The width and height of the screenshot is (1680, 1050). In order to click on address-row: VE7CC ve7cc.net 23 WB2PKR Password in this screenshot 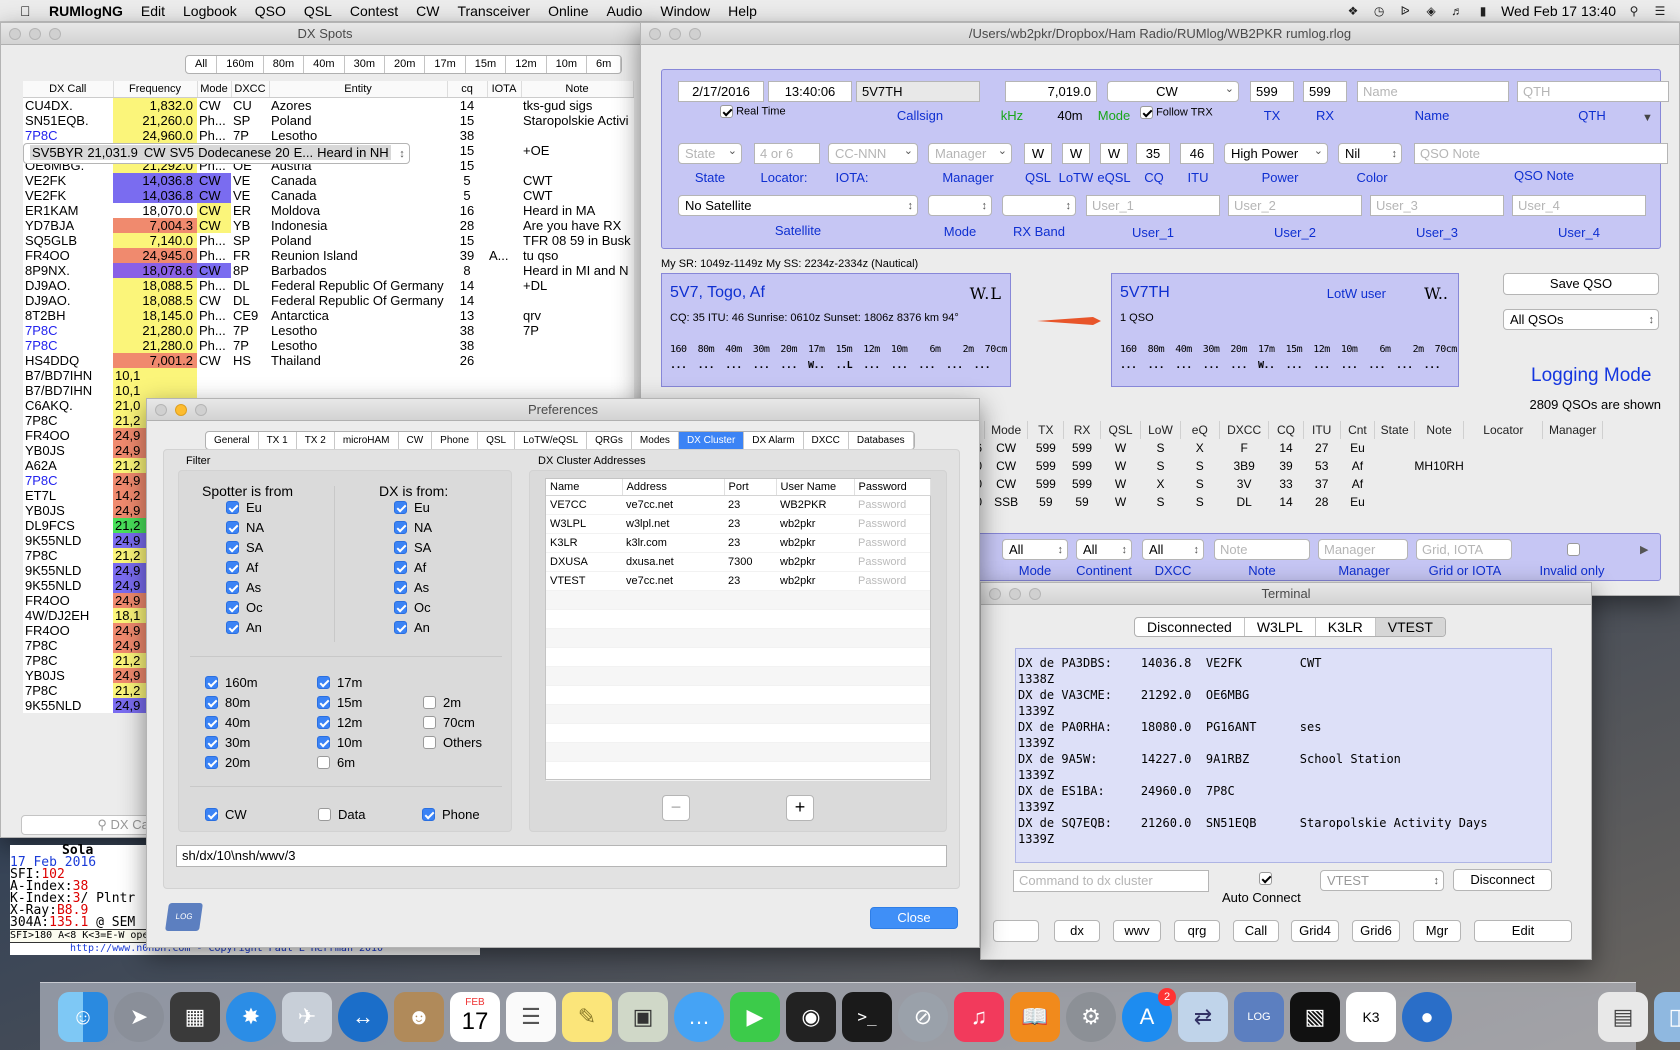, I will do `click(738, 505)`.